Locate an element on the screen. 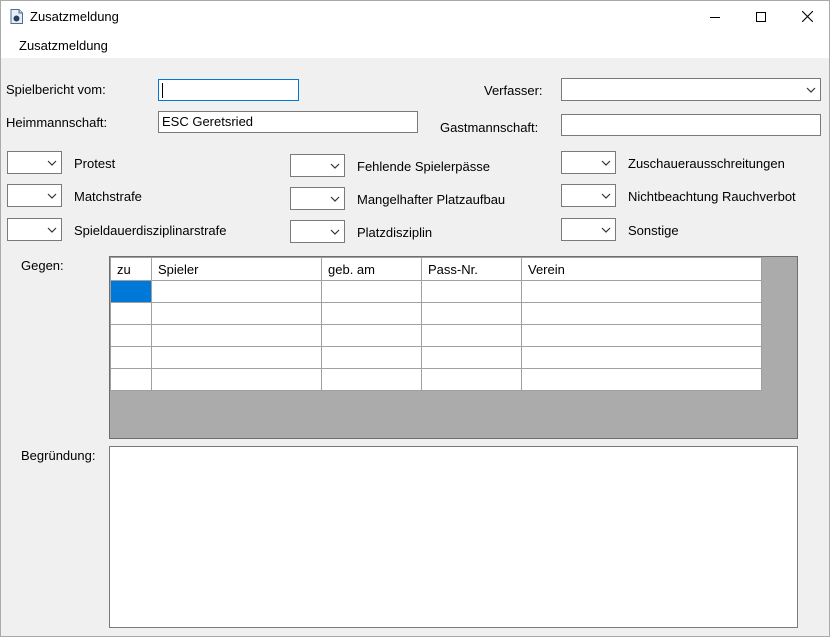 The height and width of the screenshot is (637, 830). protest-combo is located at coordinates (34, 162).